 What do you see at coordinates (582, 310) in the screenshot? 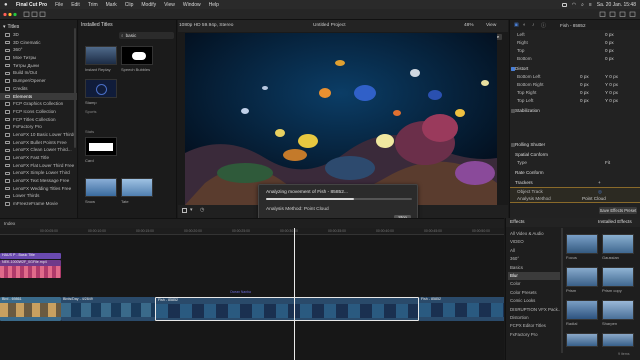
I see `effect-thumb-radial` at bounding box center [582, 310].